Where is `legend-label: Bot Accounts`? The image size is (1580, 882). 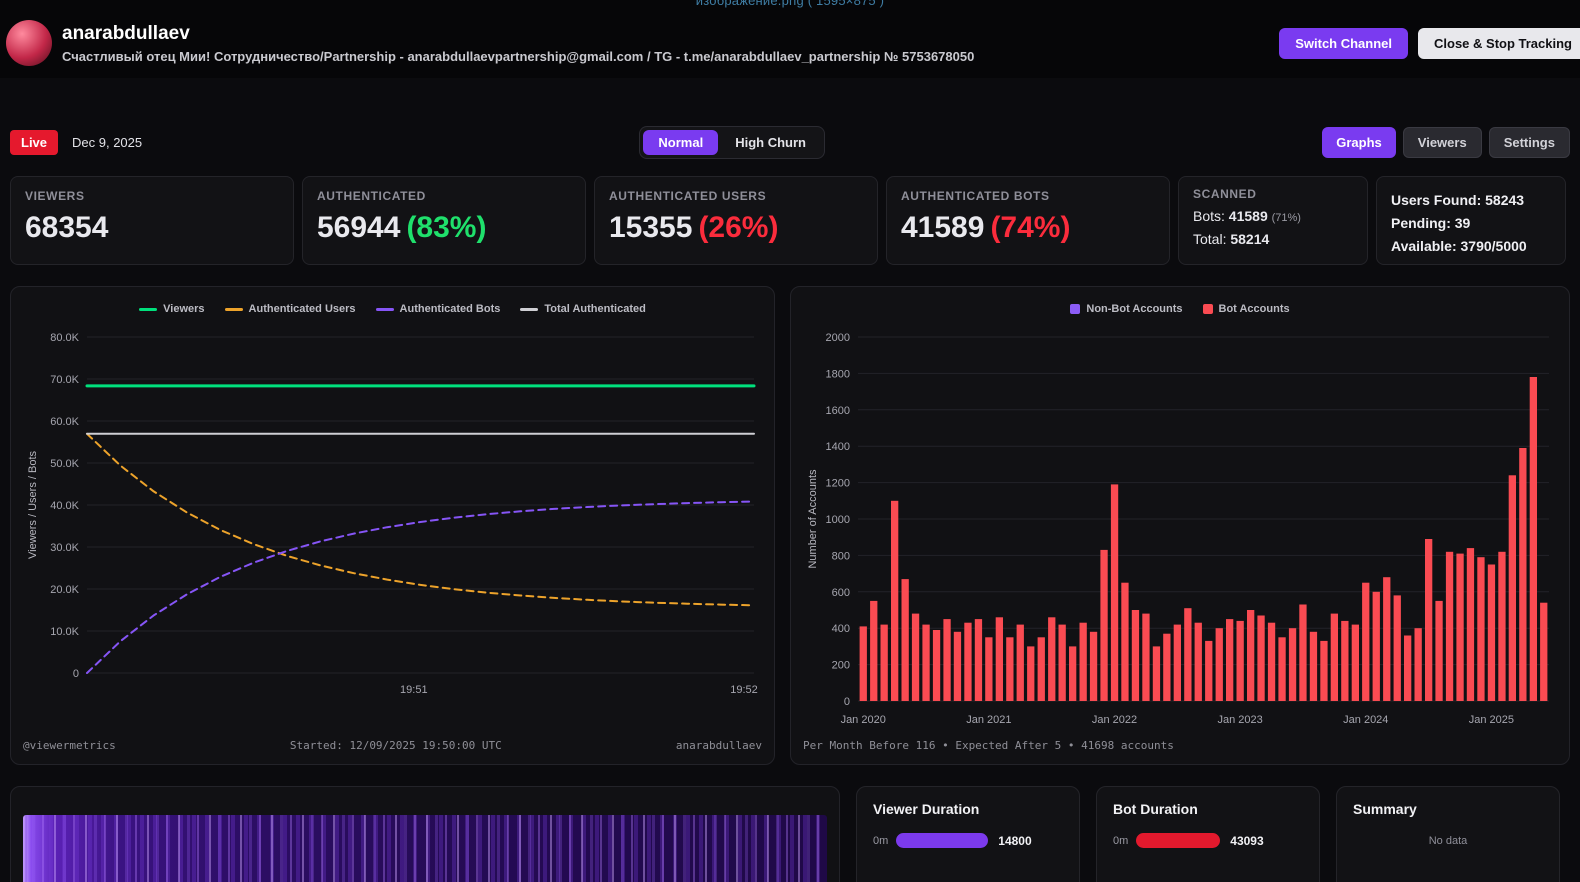
legend-label: Bot Accounts is located at coordinates (1254, 309).